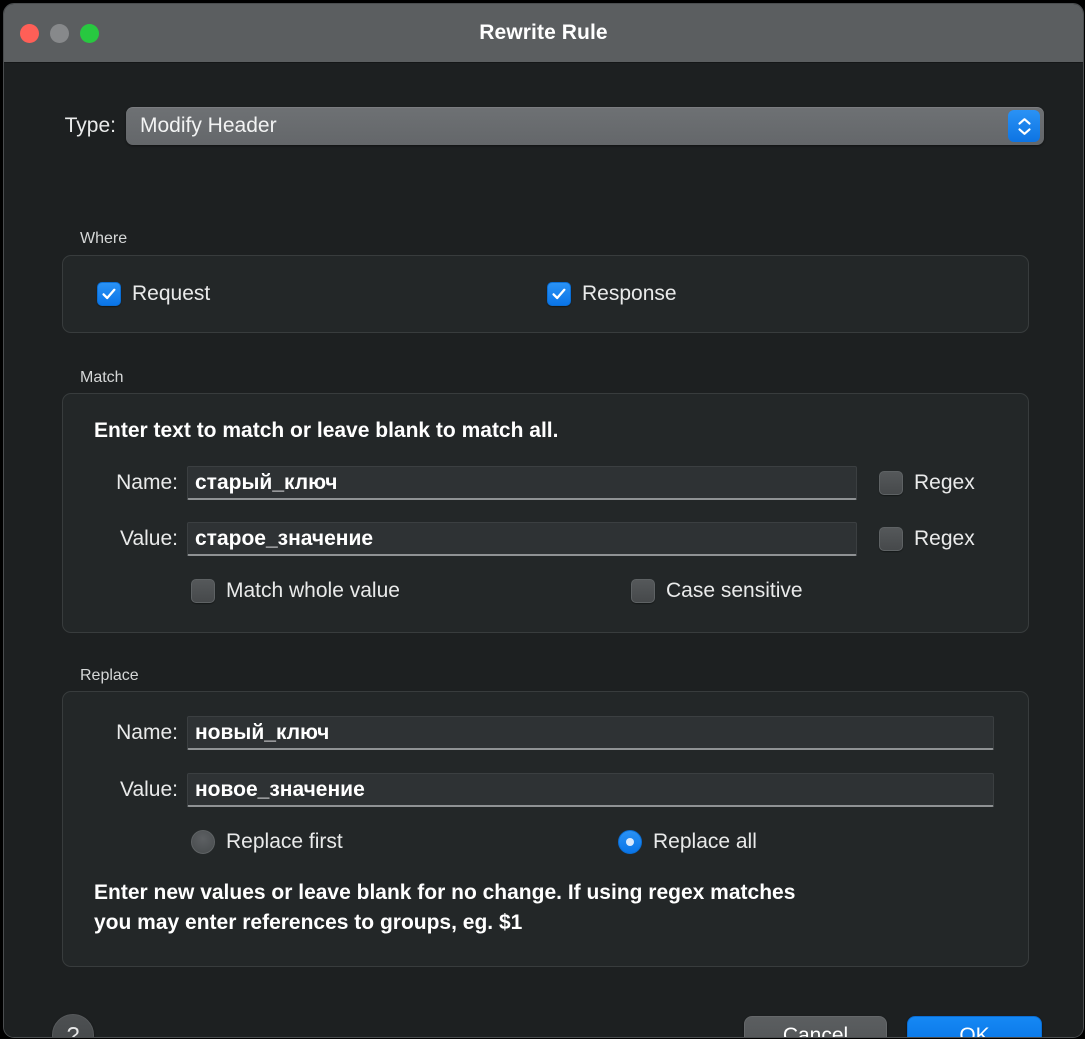 The height and width of the screenshot is (1039, 1085). I want to click on replace-name-input: новый_ключ, so click(590, 733).